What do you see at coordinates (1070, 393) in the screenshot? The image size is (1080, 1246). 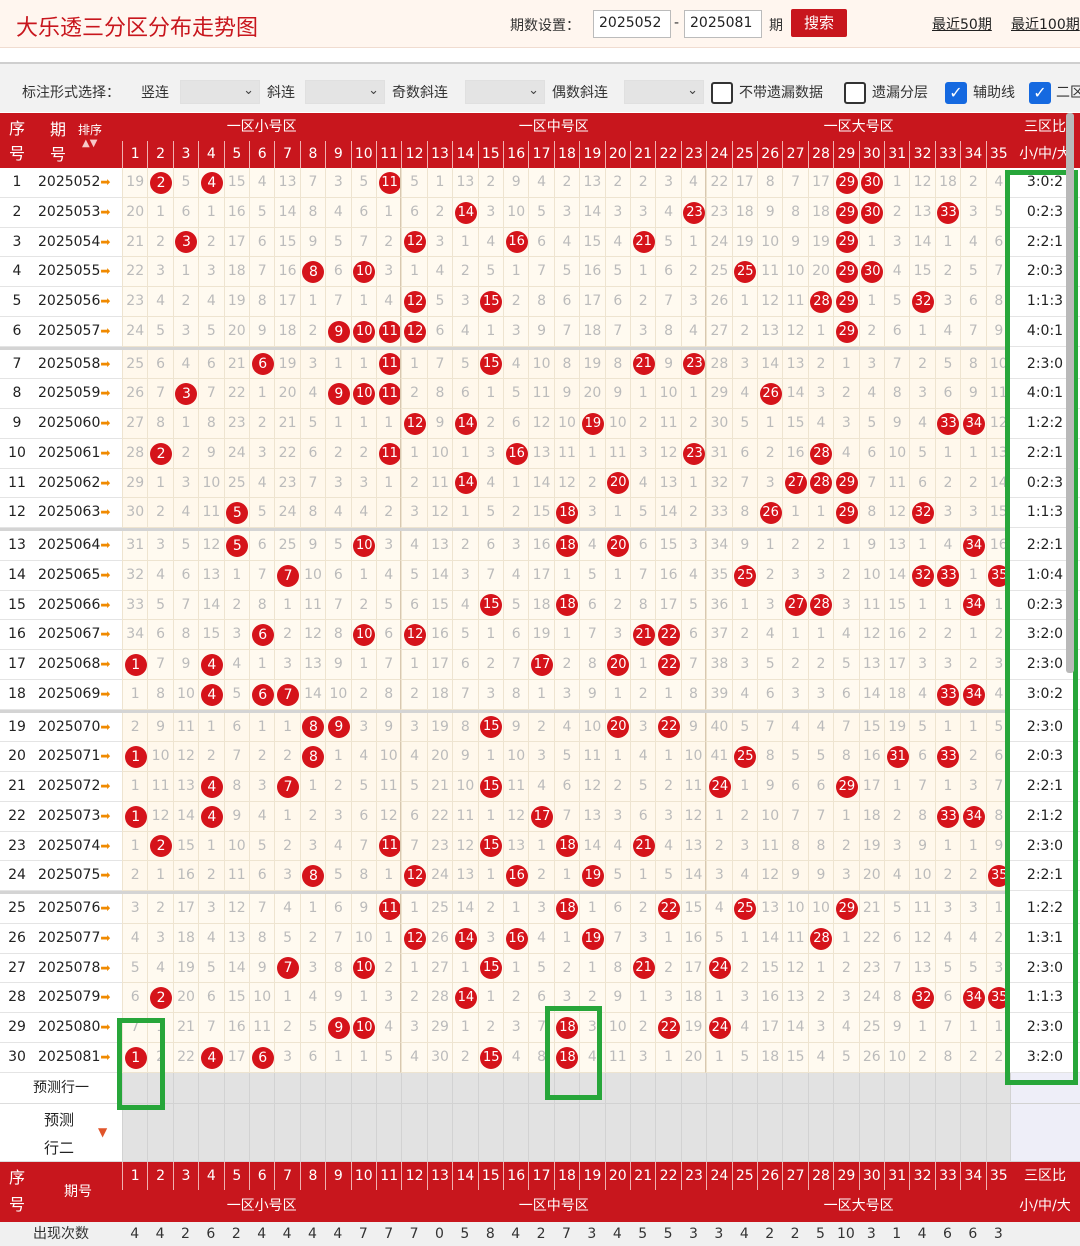 I see `scrollbar` at bounding box center [1070, 393].